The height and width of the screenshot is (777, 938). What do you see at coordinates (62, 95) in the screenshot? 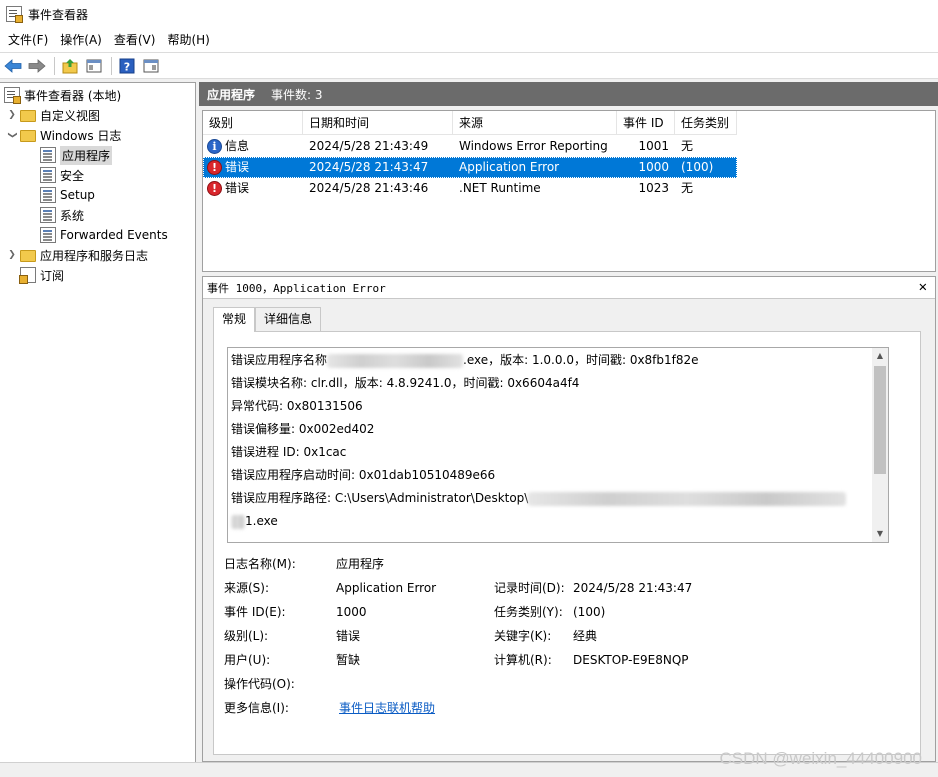
I see `tree-root: 事件查看器 (本地)` at bounding box center [62, 95].